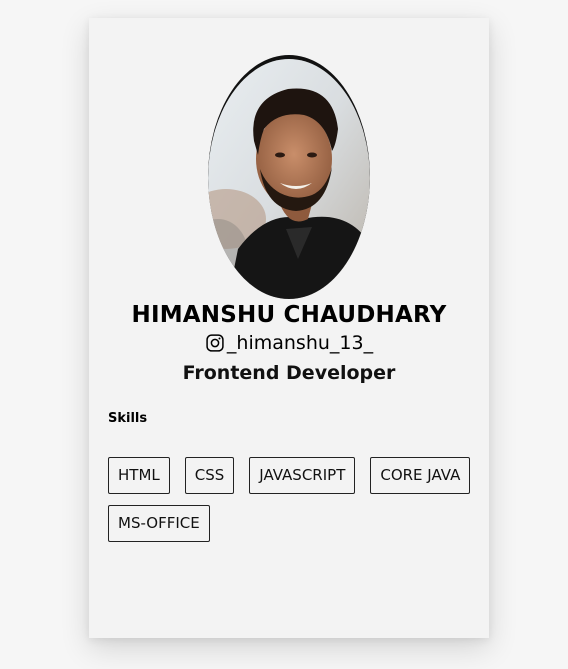  Describe the element at coordinates (139, 475) in the screenshot. I see `skill-chip-html: HTML` at that location.